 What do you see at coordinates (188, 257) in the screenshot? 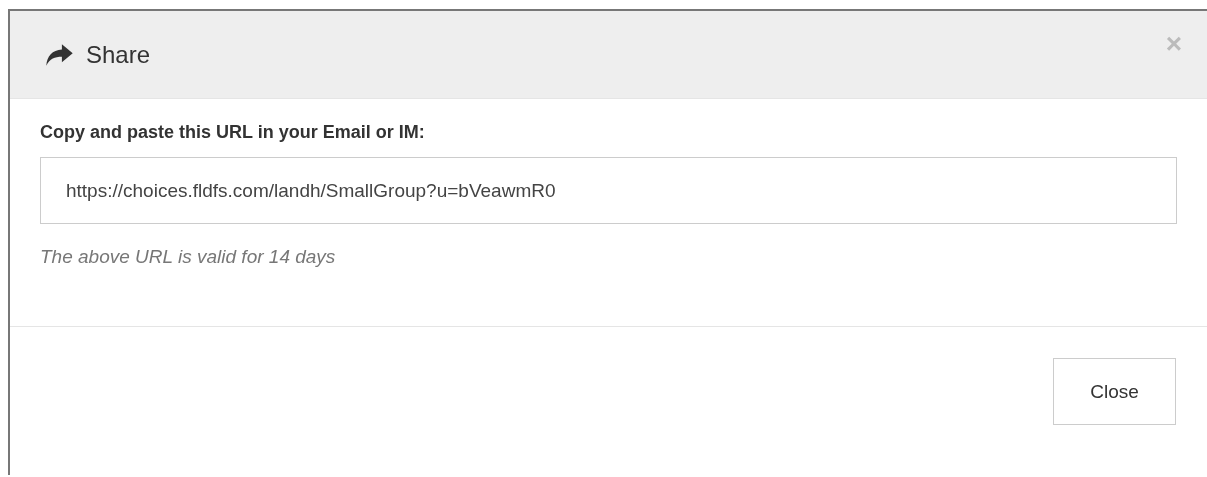
I see `validity-note: The above URL is valid for 14 days` at bounding box center [188, 257].